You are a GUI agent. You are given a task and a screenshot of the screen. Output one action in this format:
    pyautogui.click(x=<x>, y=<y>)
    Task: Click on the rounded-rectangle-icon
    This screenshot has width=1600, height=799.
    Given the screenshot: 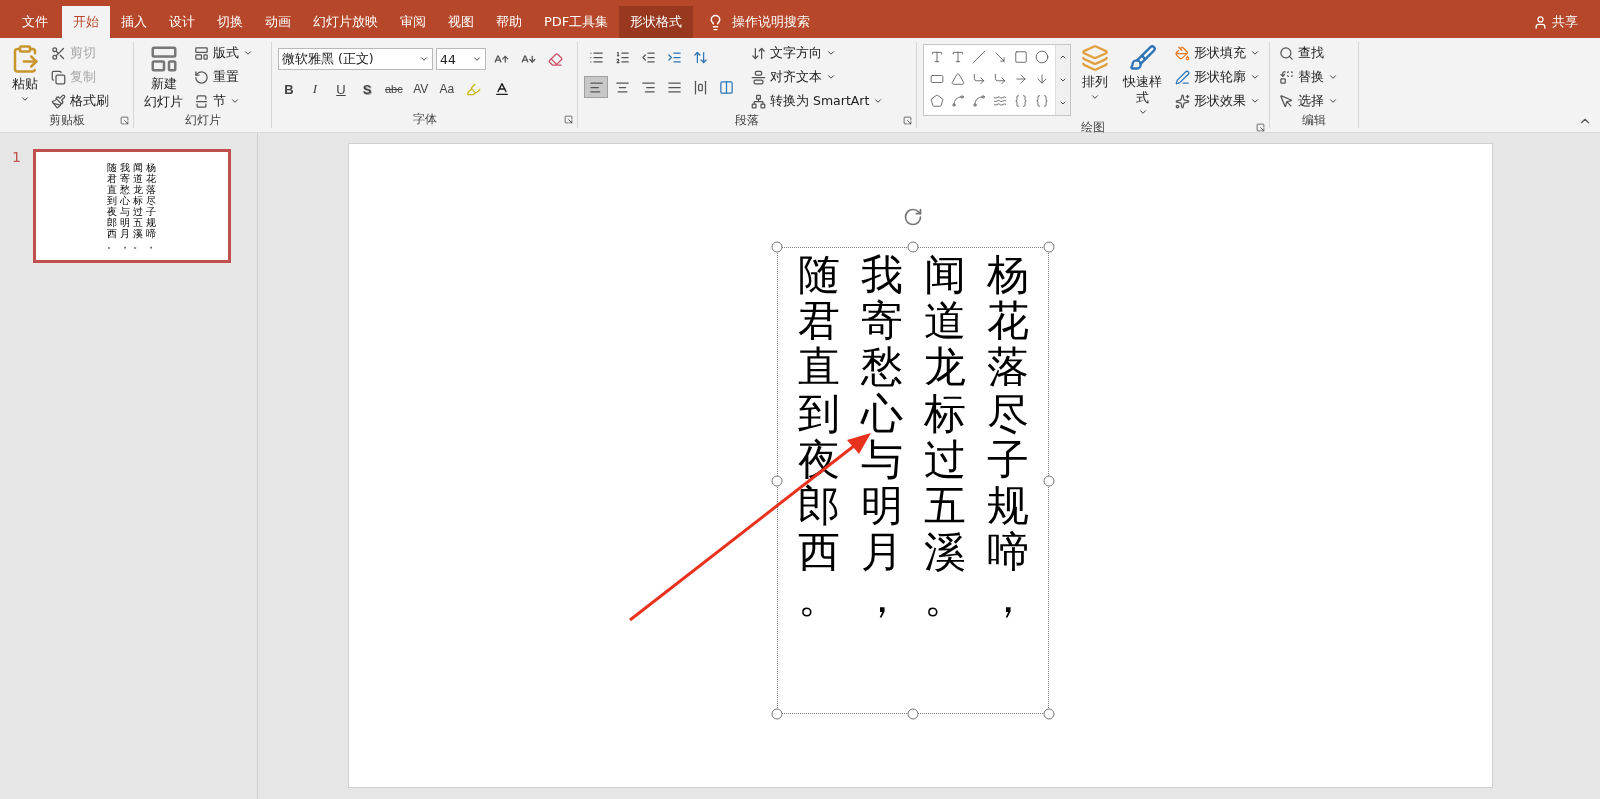 What is the action you would take?
    pyautogui.click(x=937, y=79)
    